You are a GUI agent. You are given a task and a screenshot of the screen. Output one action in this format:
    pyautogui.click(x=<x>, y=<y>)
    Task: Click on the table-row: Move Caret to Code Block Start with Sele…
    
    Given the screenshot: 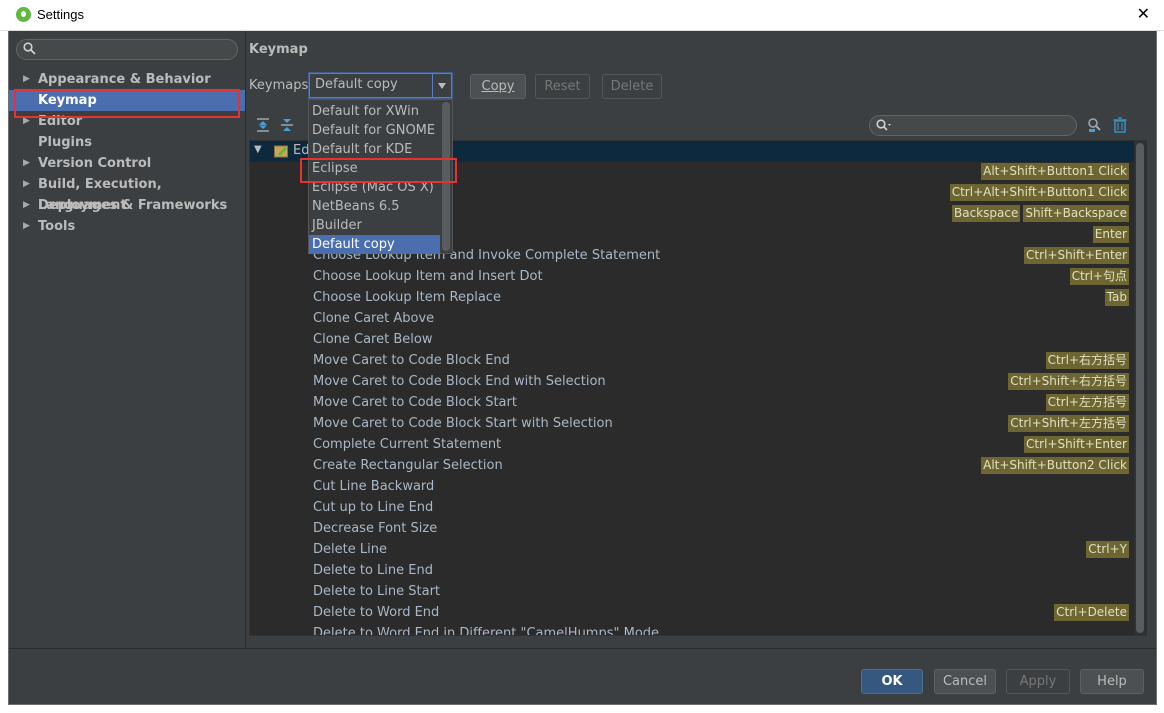 What is the action you would take?
    pyautogui.click(x=692, y=424)
    